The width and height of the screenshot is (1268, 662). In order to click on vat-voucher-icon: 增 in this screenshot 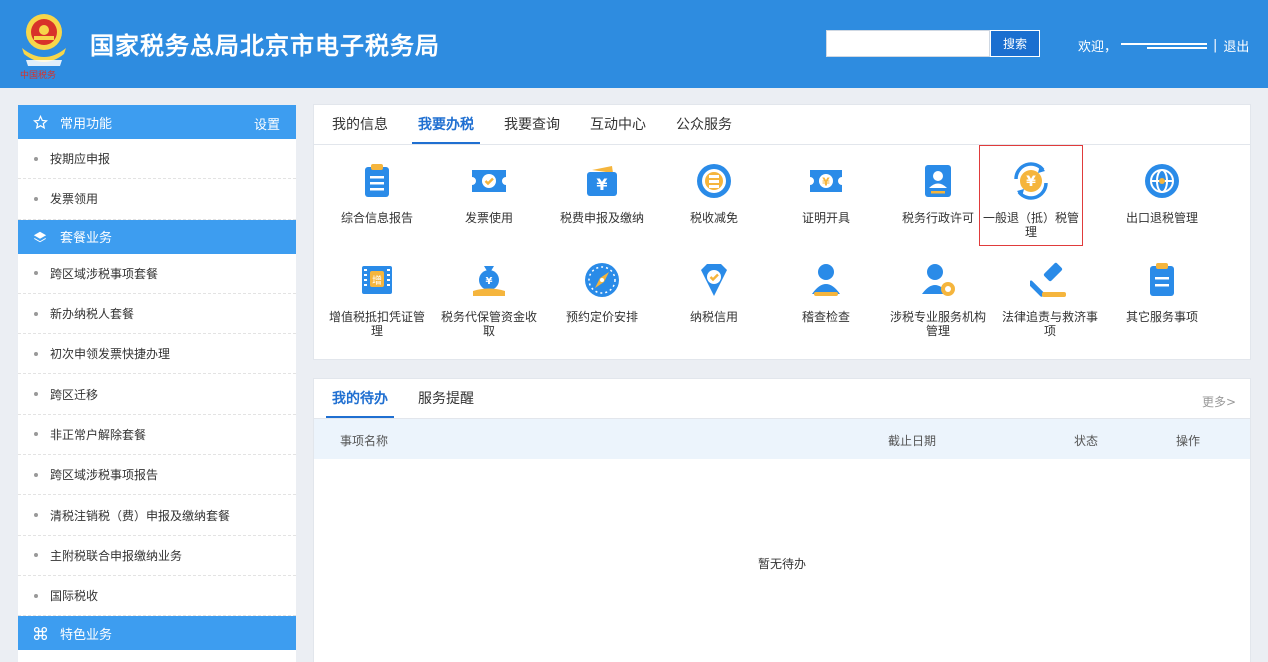, I will do `click(377, 280)`.